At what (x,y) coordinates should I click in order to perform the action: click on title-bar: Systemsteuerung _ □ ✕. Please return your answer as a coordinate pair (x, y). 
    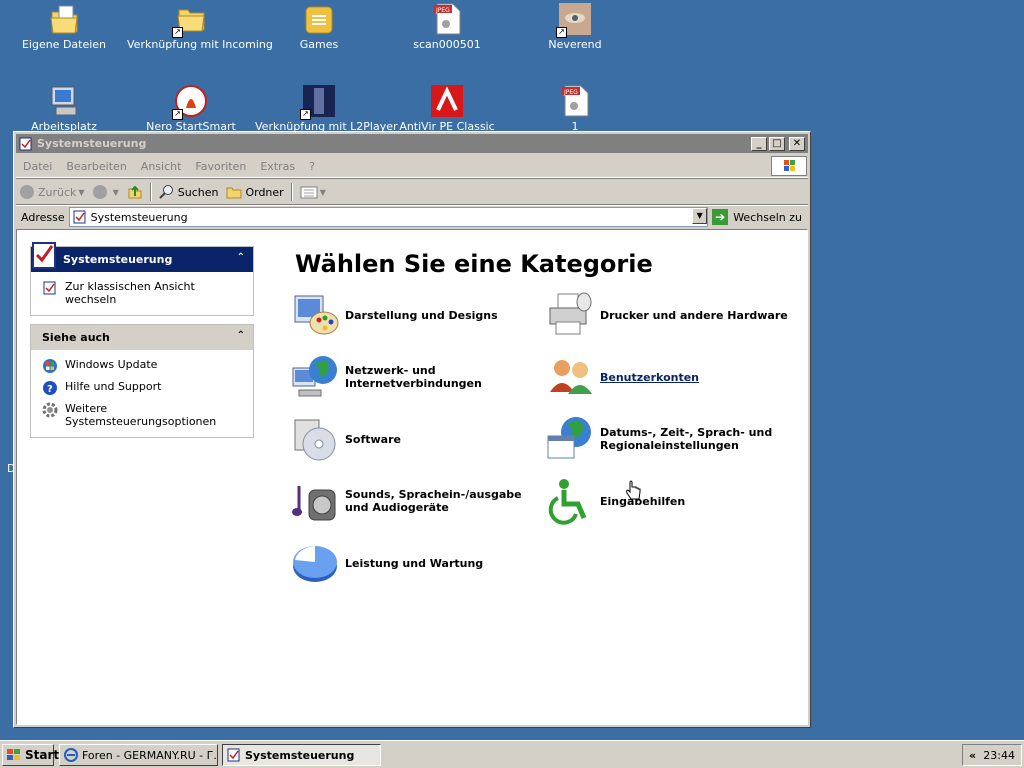
    Looking at the image, I should click on (412, 143).